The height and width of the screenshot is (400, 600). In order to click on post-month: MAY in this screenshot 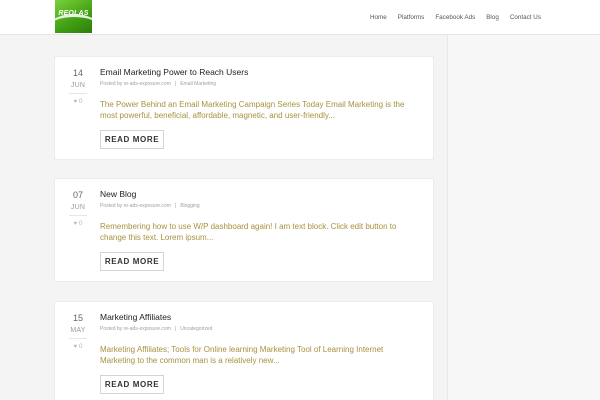, I will do `click(78, 330)`.